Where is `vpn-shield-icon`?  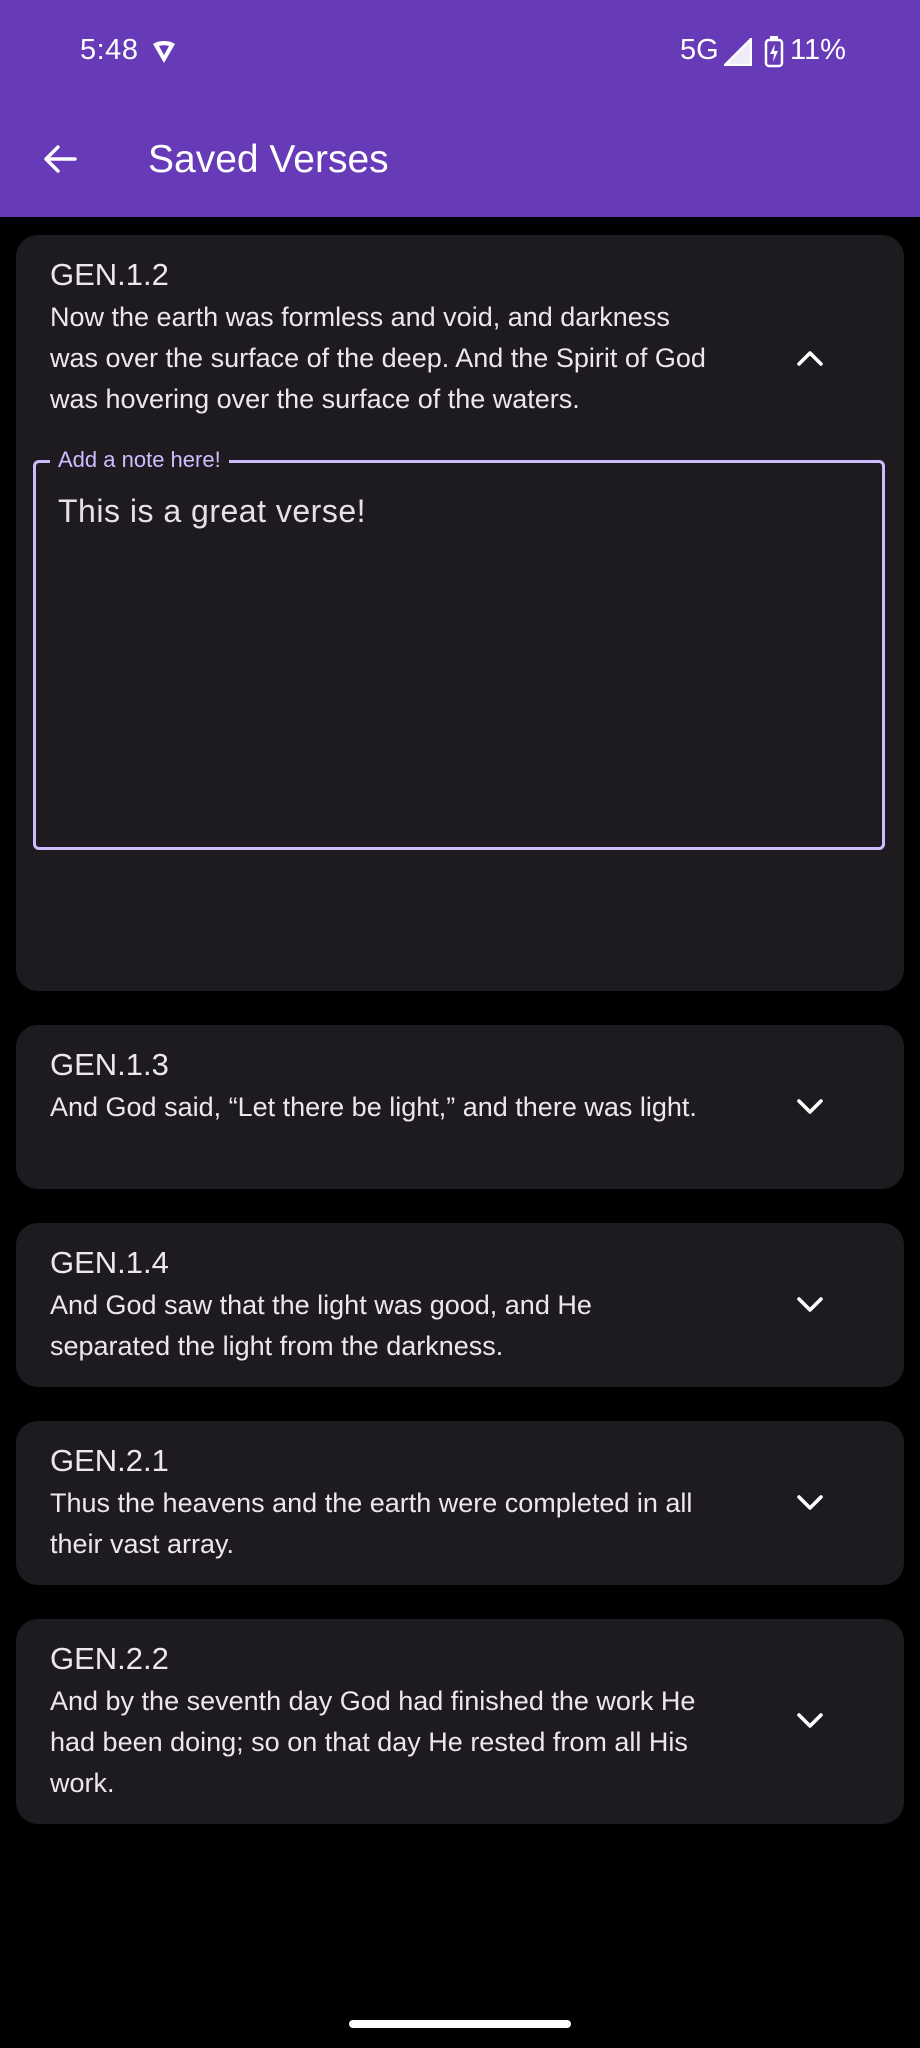
vpn-shield-icon is located at coordinates (164, 52).